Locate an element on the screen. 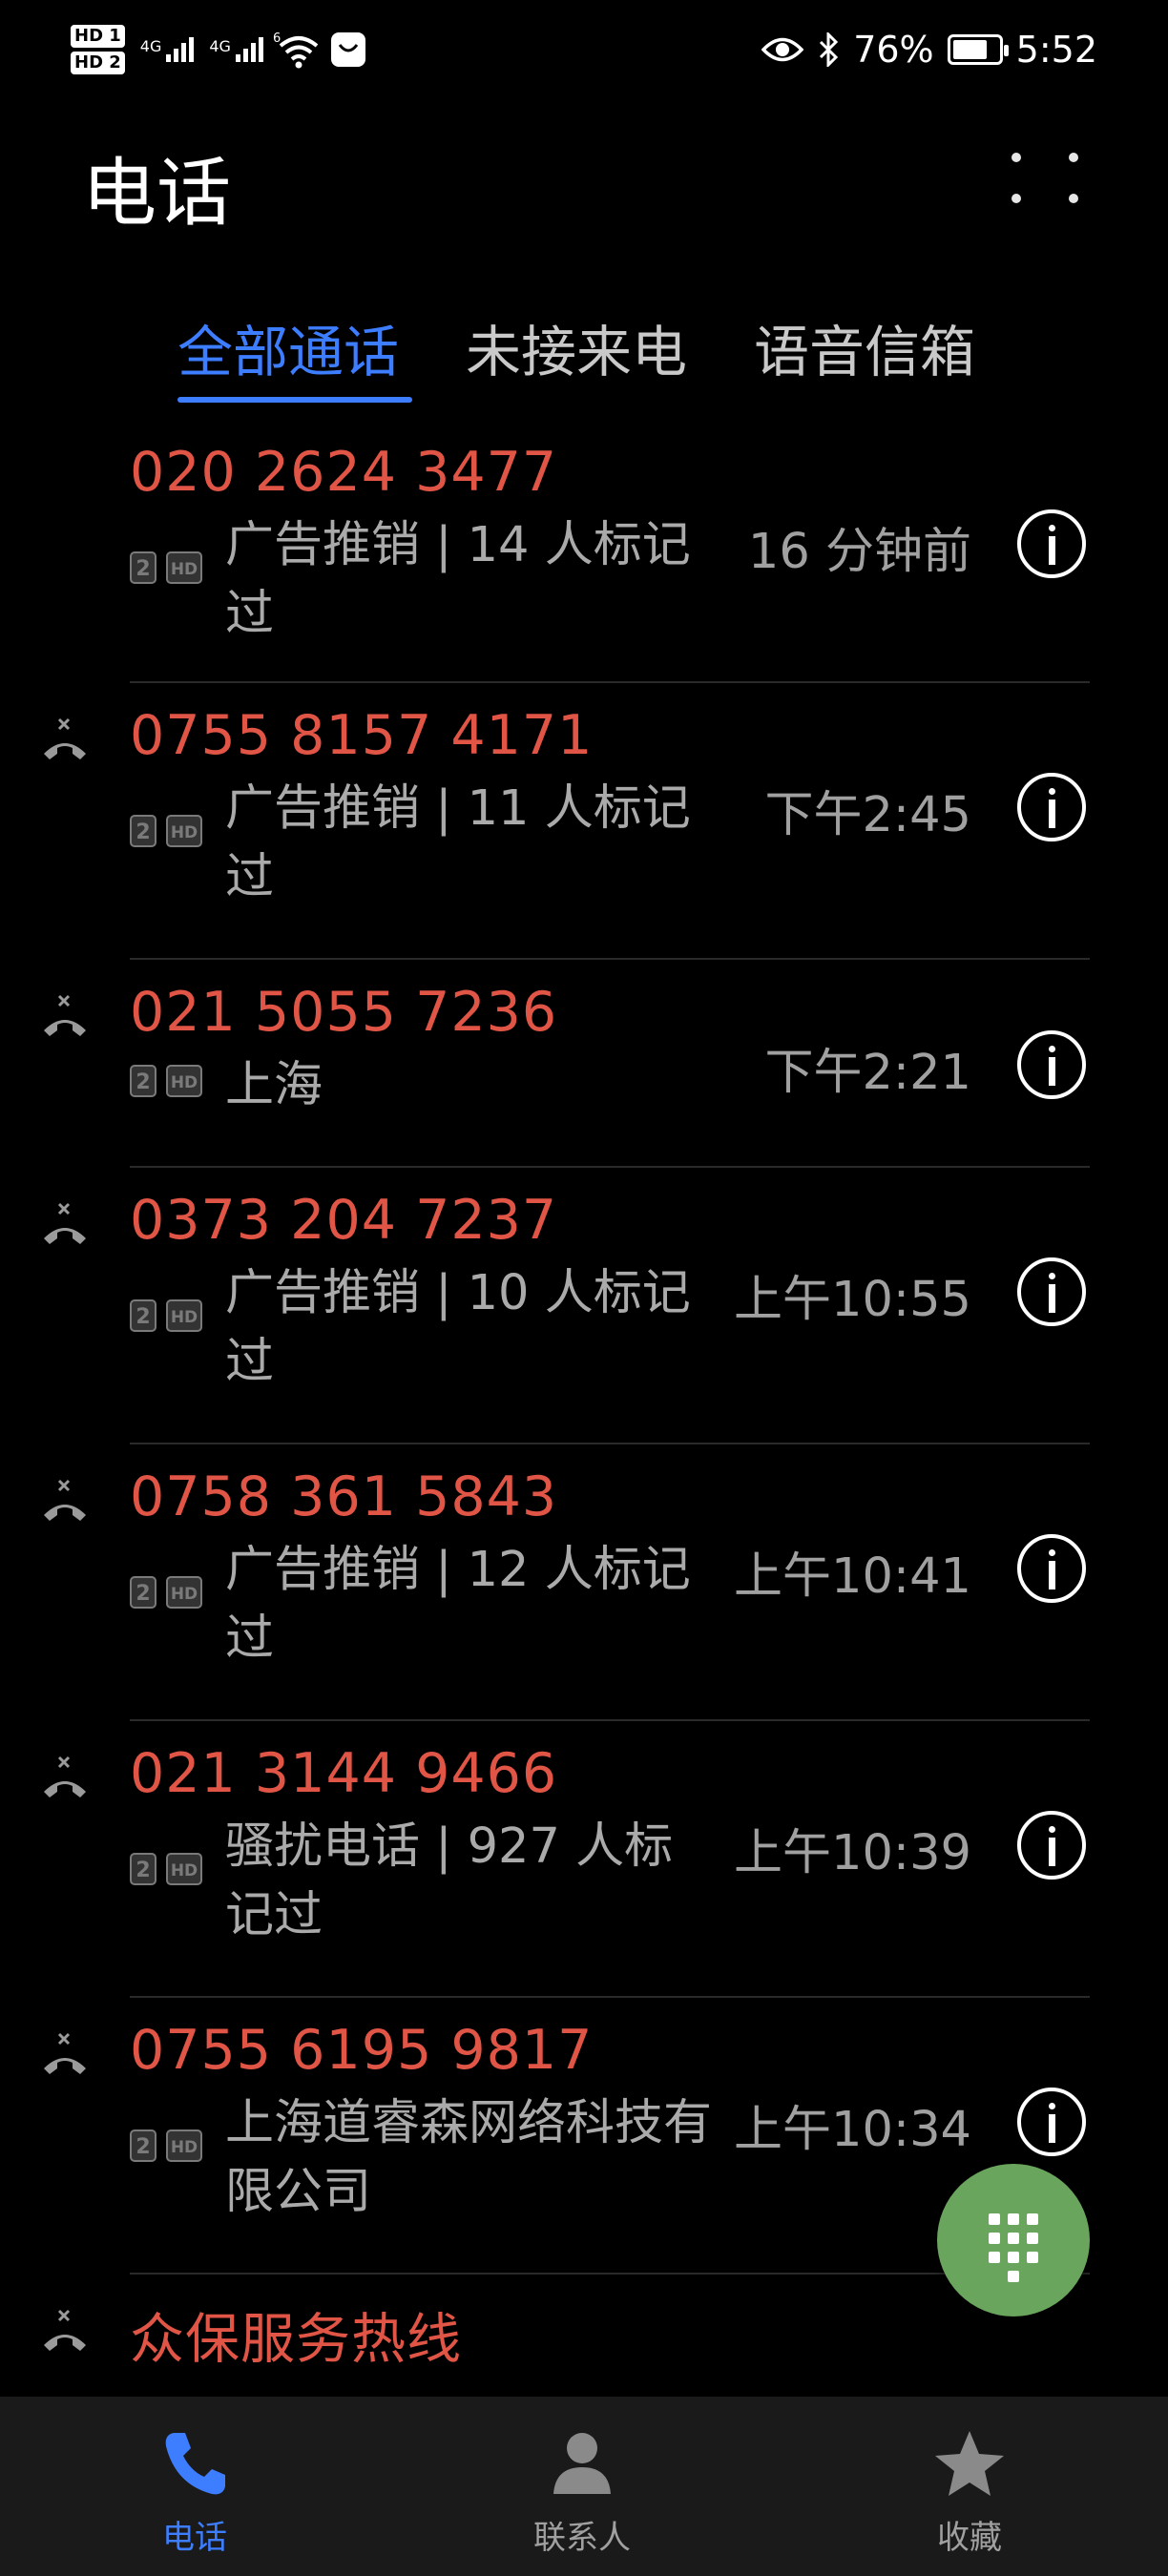  caller-number: 0755 6195 9817 is located at coordinates (362, 2050).